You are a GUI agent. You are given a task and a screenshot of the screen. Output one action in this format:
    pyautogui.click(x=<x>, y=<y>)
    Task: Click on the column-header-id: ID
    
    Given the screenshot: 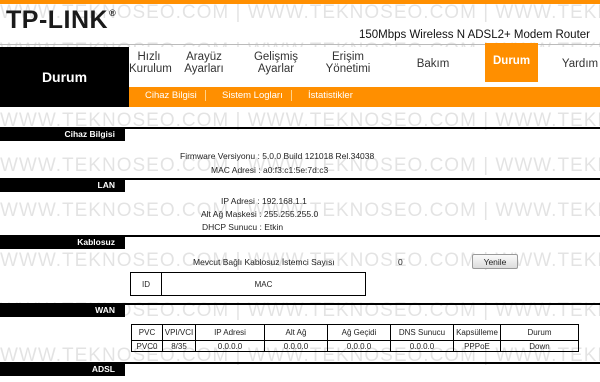 What is the action you would take?
    pyautogui.click(x=146, y=284)
    